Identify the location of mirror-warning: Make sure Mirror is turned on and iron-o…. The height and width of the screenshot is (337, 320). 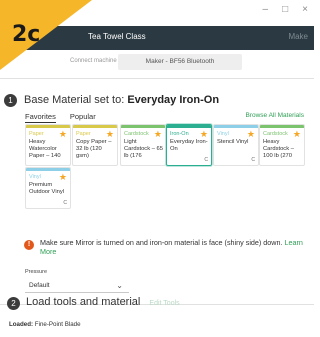
(173, 247).